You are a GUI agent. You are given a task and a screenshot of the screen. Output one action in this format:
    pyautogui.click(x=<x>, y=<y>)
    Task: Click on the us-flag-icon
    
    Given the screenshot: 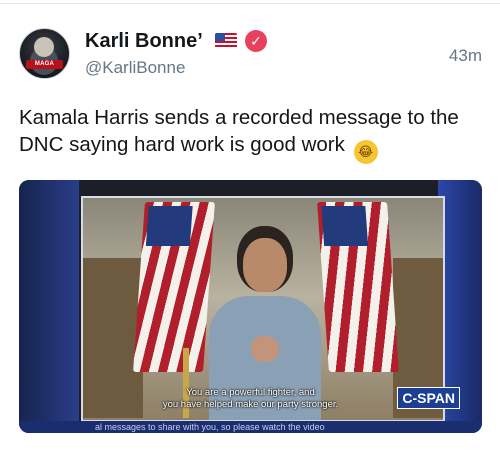 What is the action you would take?
    pyautogui.click(x=226, y=40)
    